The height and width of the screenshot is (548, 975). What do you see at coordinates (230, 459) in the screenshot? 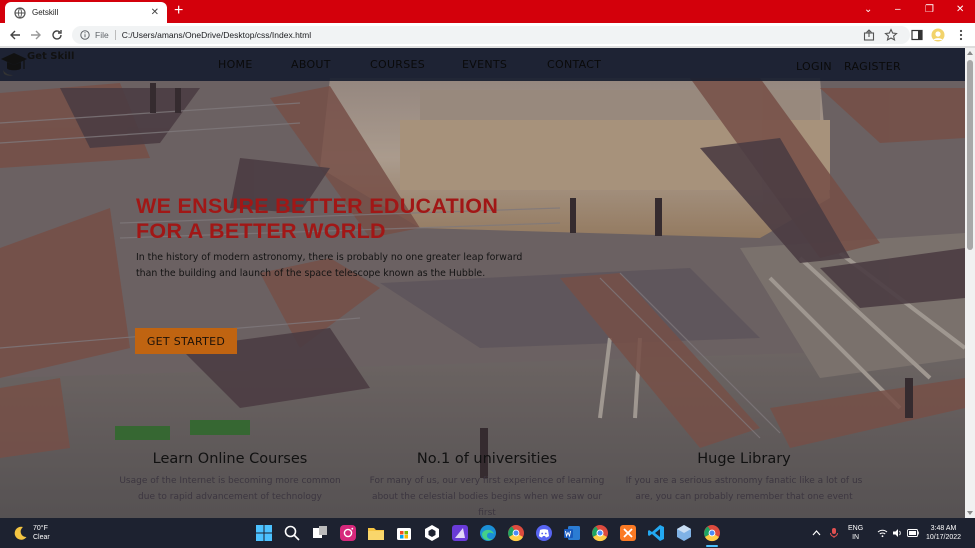
I see `feature-title: Learn Online Courses` at bounding box center [230, 459].